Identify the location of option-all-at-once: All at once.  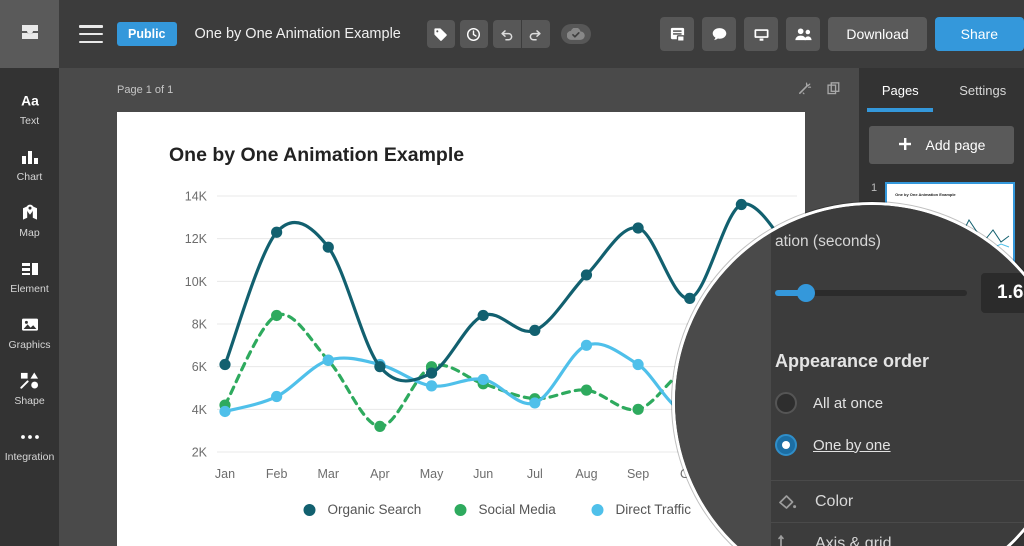
(897, 403).